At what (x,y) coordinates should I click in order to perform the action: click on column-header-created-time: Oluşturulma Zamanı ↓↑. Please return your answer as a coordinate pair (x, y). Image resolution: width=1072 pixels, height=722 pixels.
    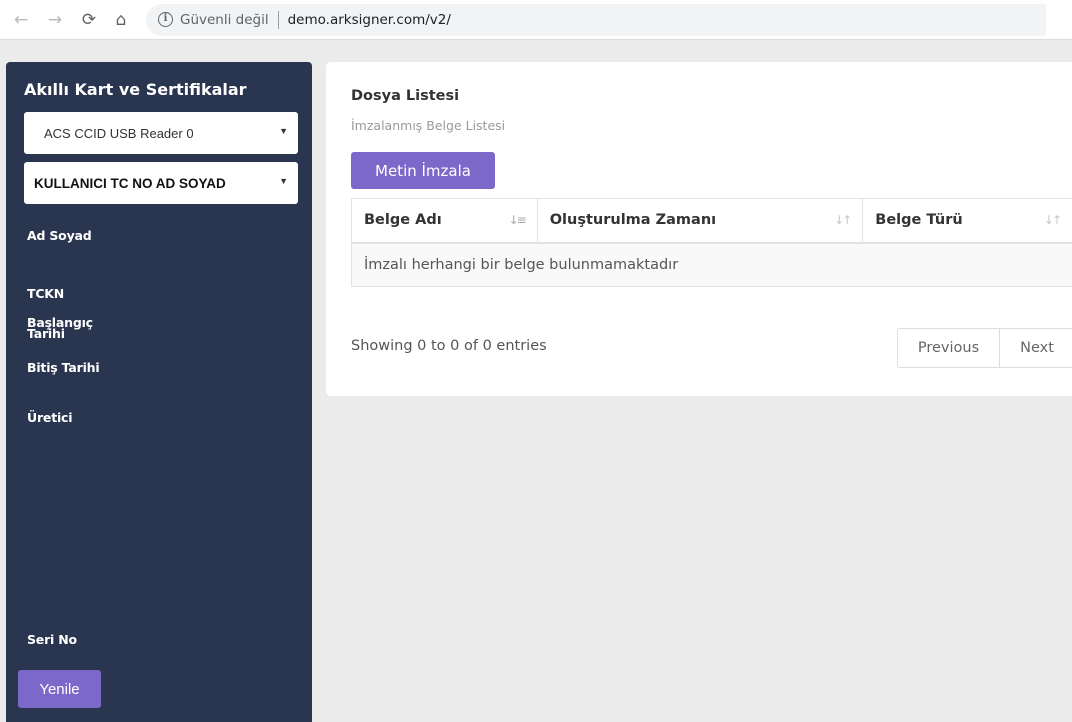
    Looking at the image, I should click on (700, 221).